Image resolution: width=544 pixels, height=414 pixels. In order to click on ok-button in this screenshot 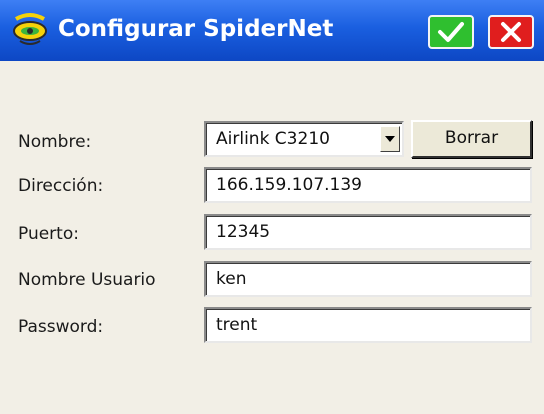, I will do `click(451, 32)`.